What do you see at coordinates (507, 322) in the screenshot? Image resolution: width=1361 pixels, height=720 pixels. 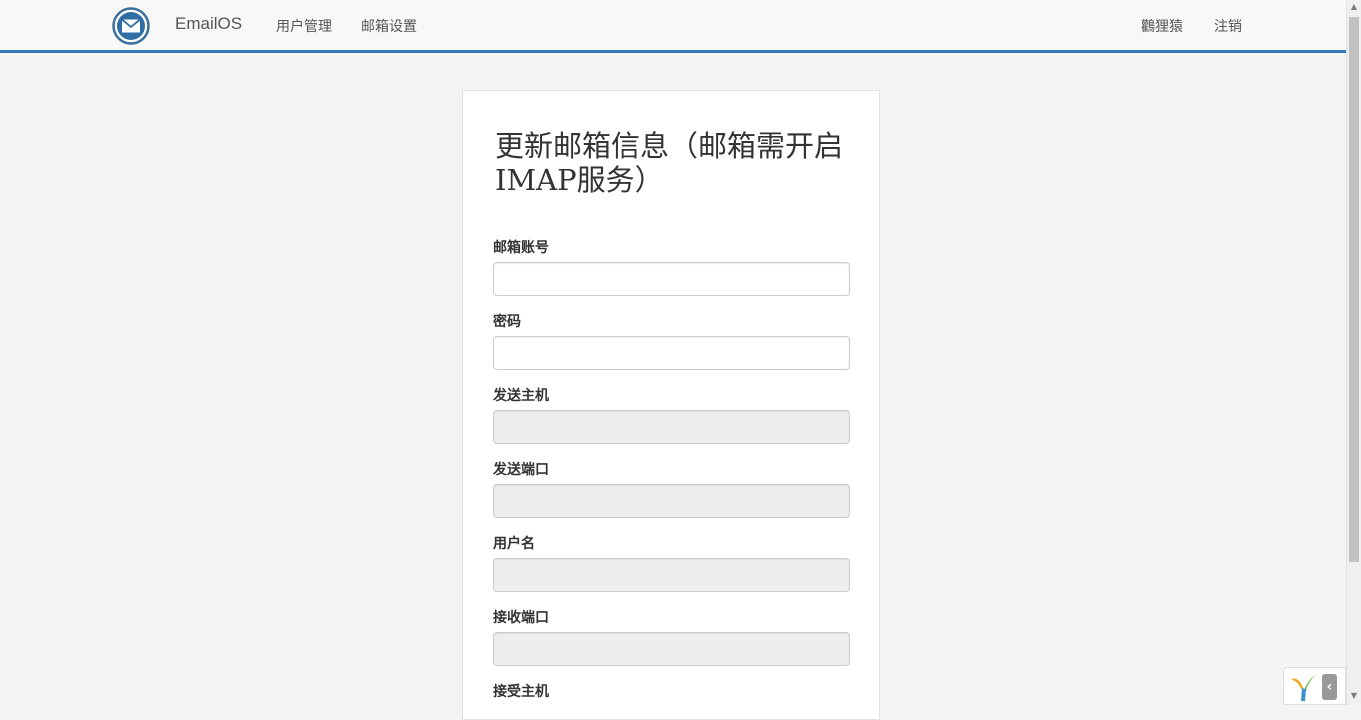 I see `field-label-password: 密码` at bounding box center [507, 322].